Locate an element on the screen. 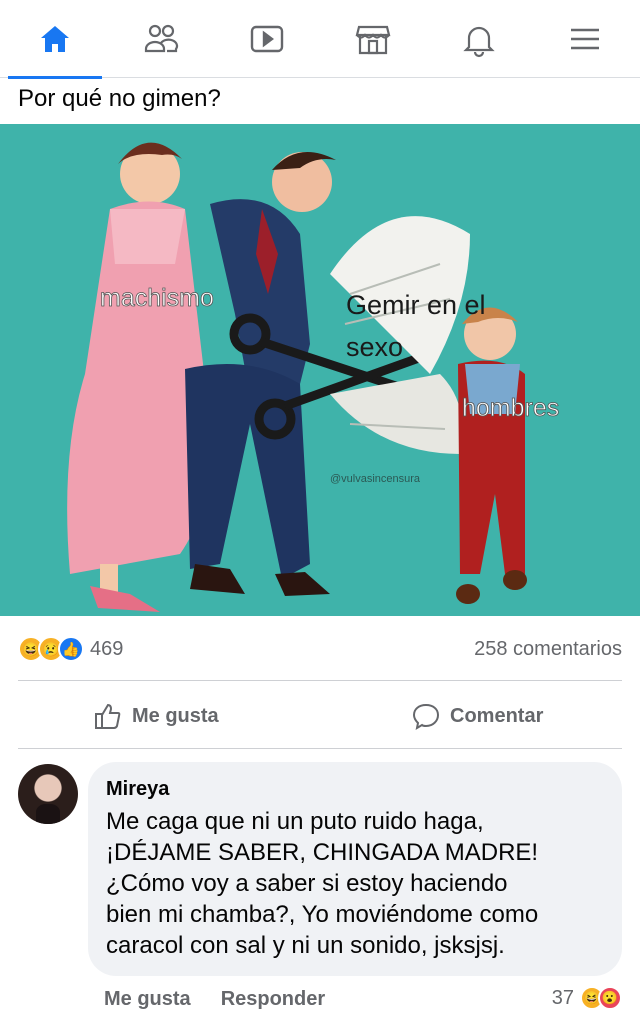 The image size is (640, 1019). tab-friends is located at coordinates (161, 39).